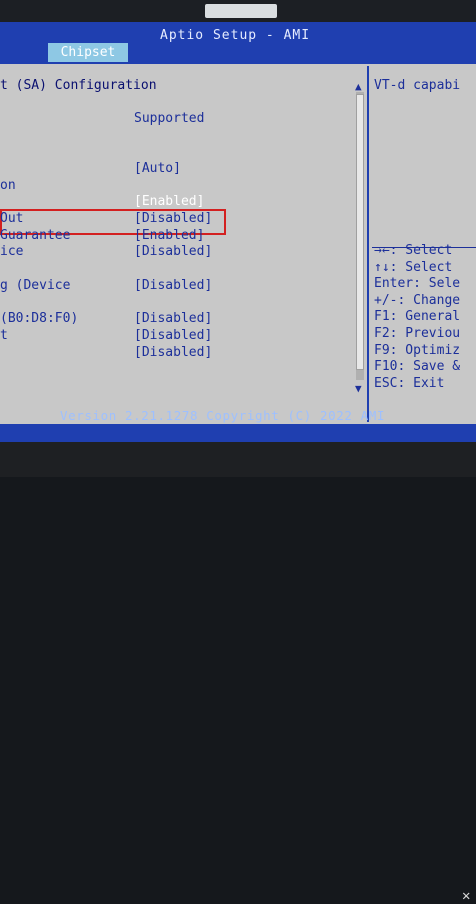  Describe the element at coordinates (4, 335) in the screenshot. I see `setting-label: t` at that location.